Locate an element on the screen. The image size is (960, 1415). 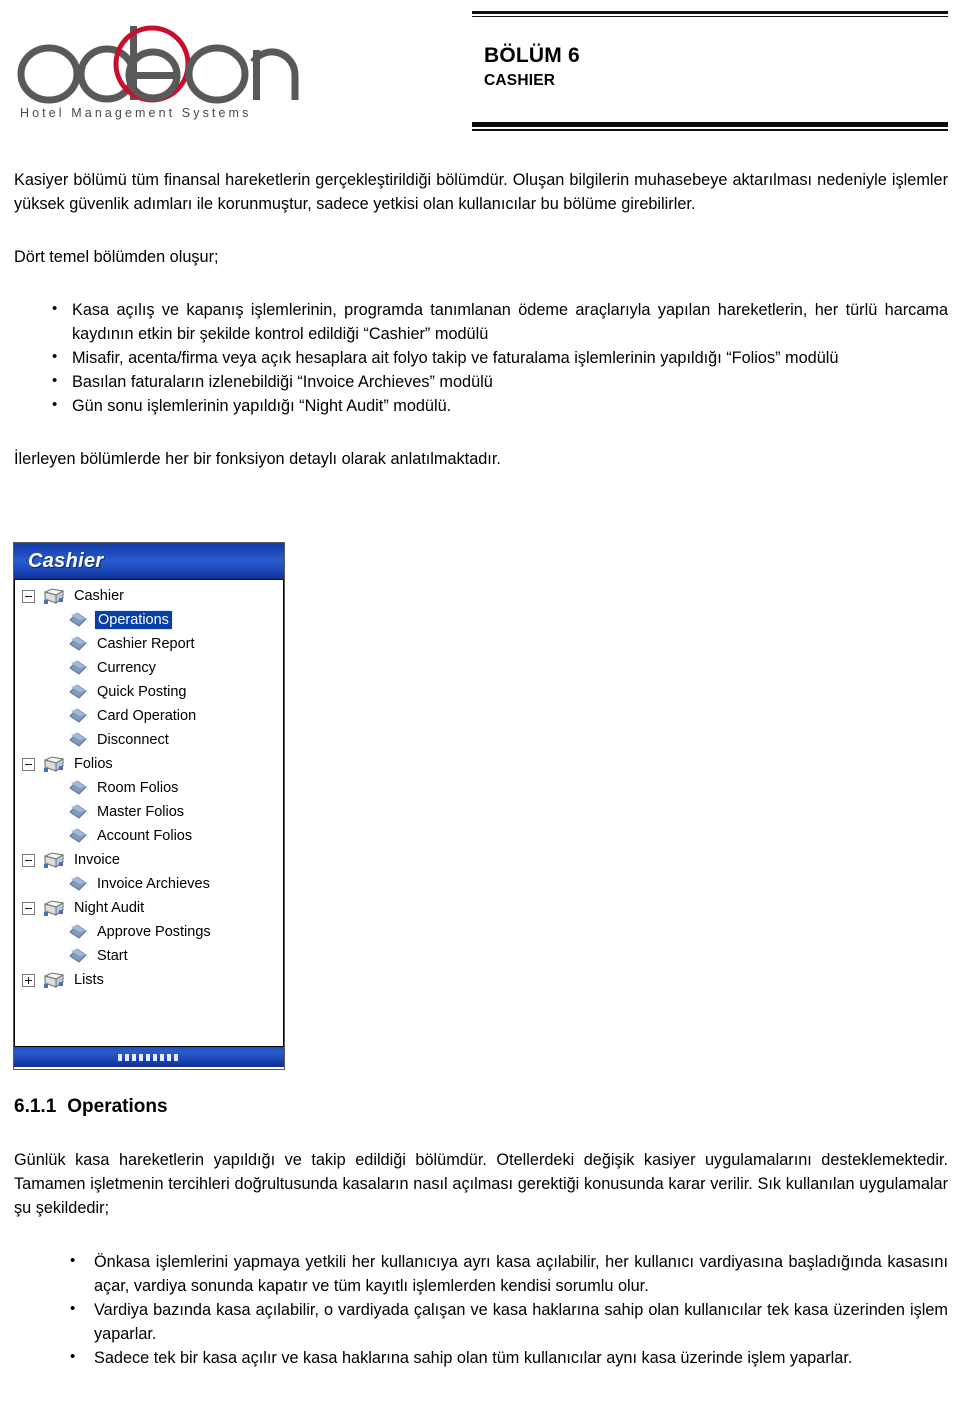
logo-wordmark is located at coordinates (157, 60).